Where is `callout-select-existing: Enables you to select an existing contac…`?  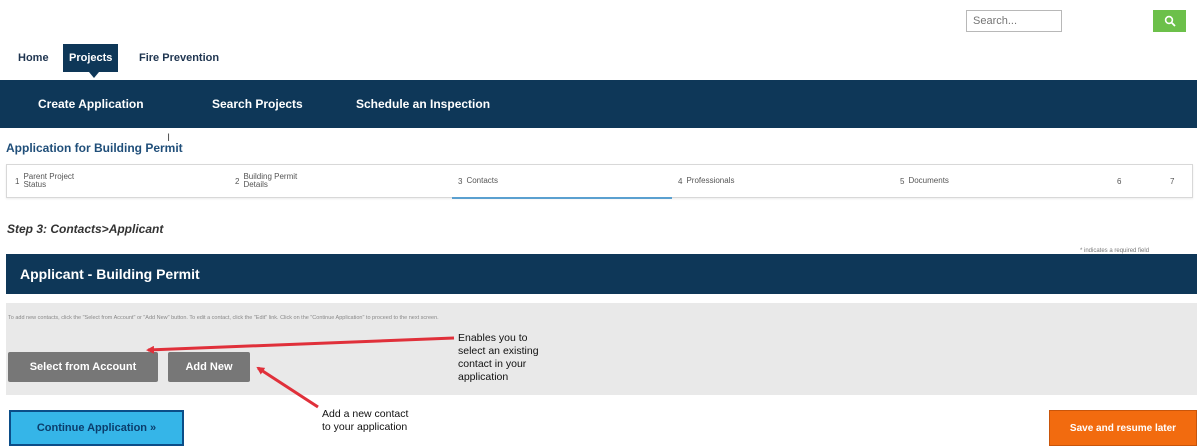
callout-select-existing: Enables you to select an existing contac… is located at coordinates (498, 357).